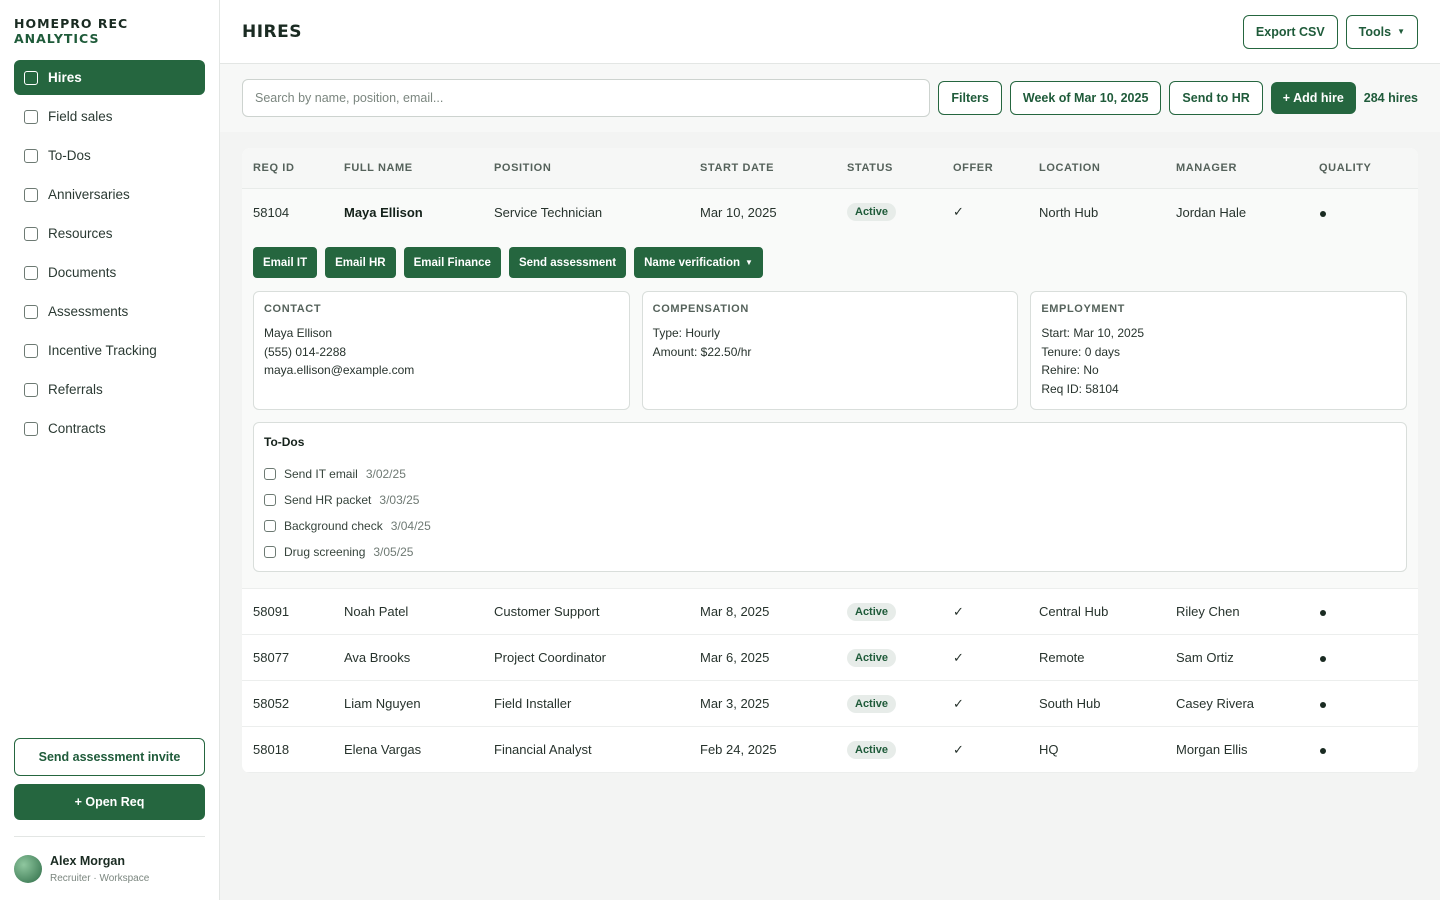  Describe the element at coordinates (109, 389) in the screenshot. I see `sidebar-item-referrals: Referrals` at that location.